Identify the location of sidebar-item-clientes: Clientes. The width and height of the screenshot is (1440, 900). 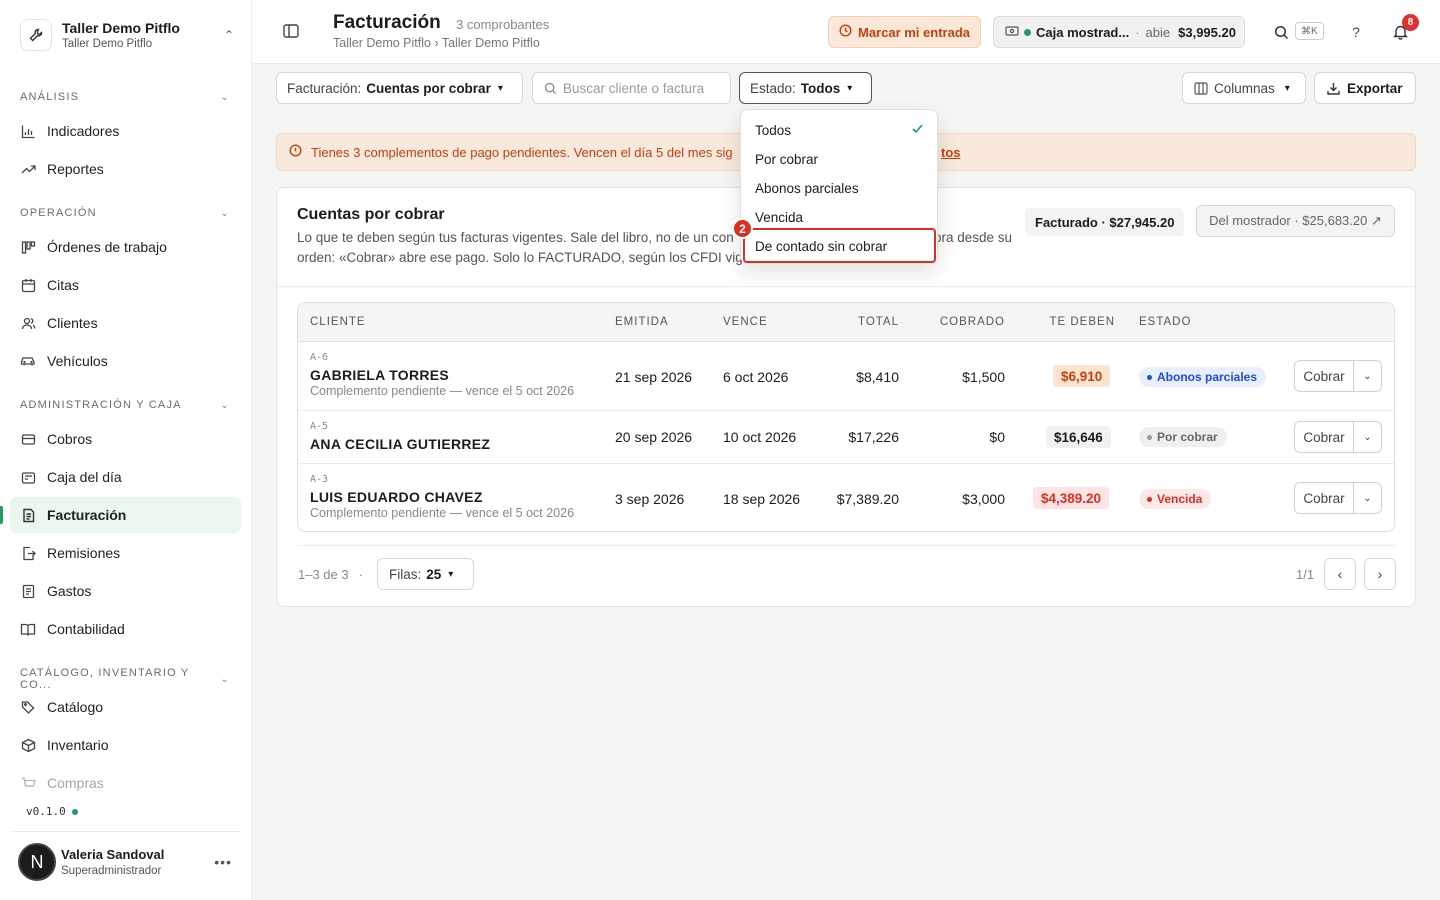
(125, 323).